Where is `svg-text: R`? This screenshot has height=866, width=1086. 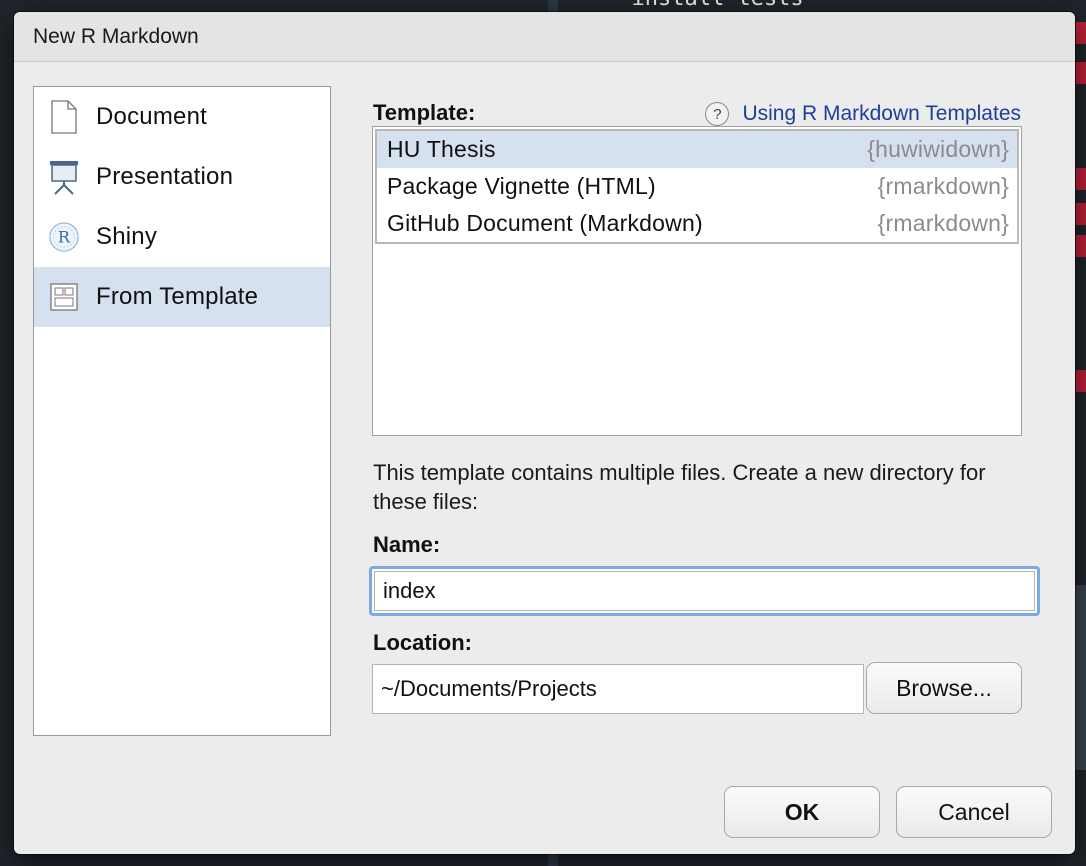
svg-text: R is located at coordinates (64, 237).